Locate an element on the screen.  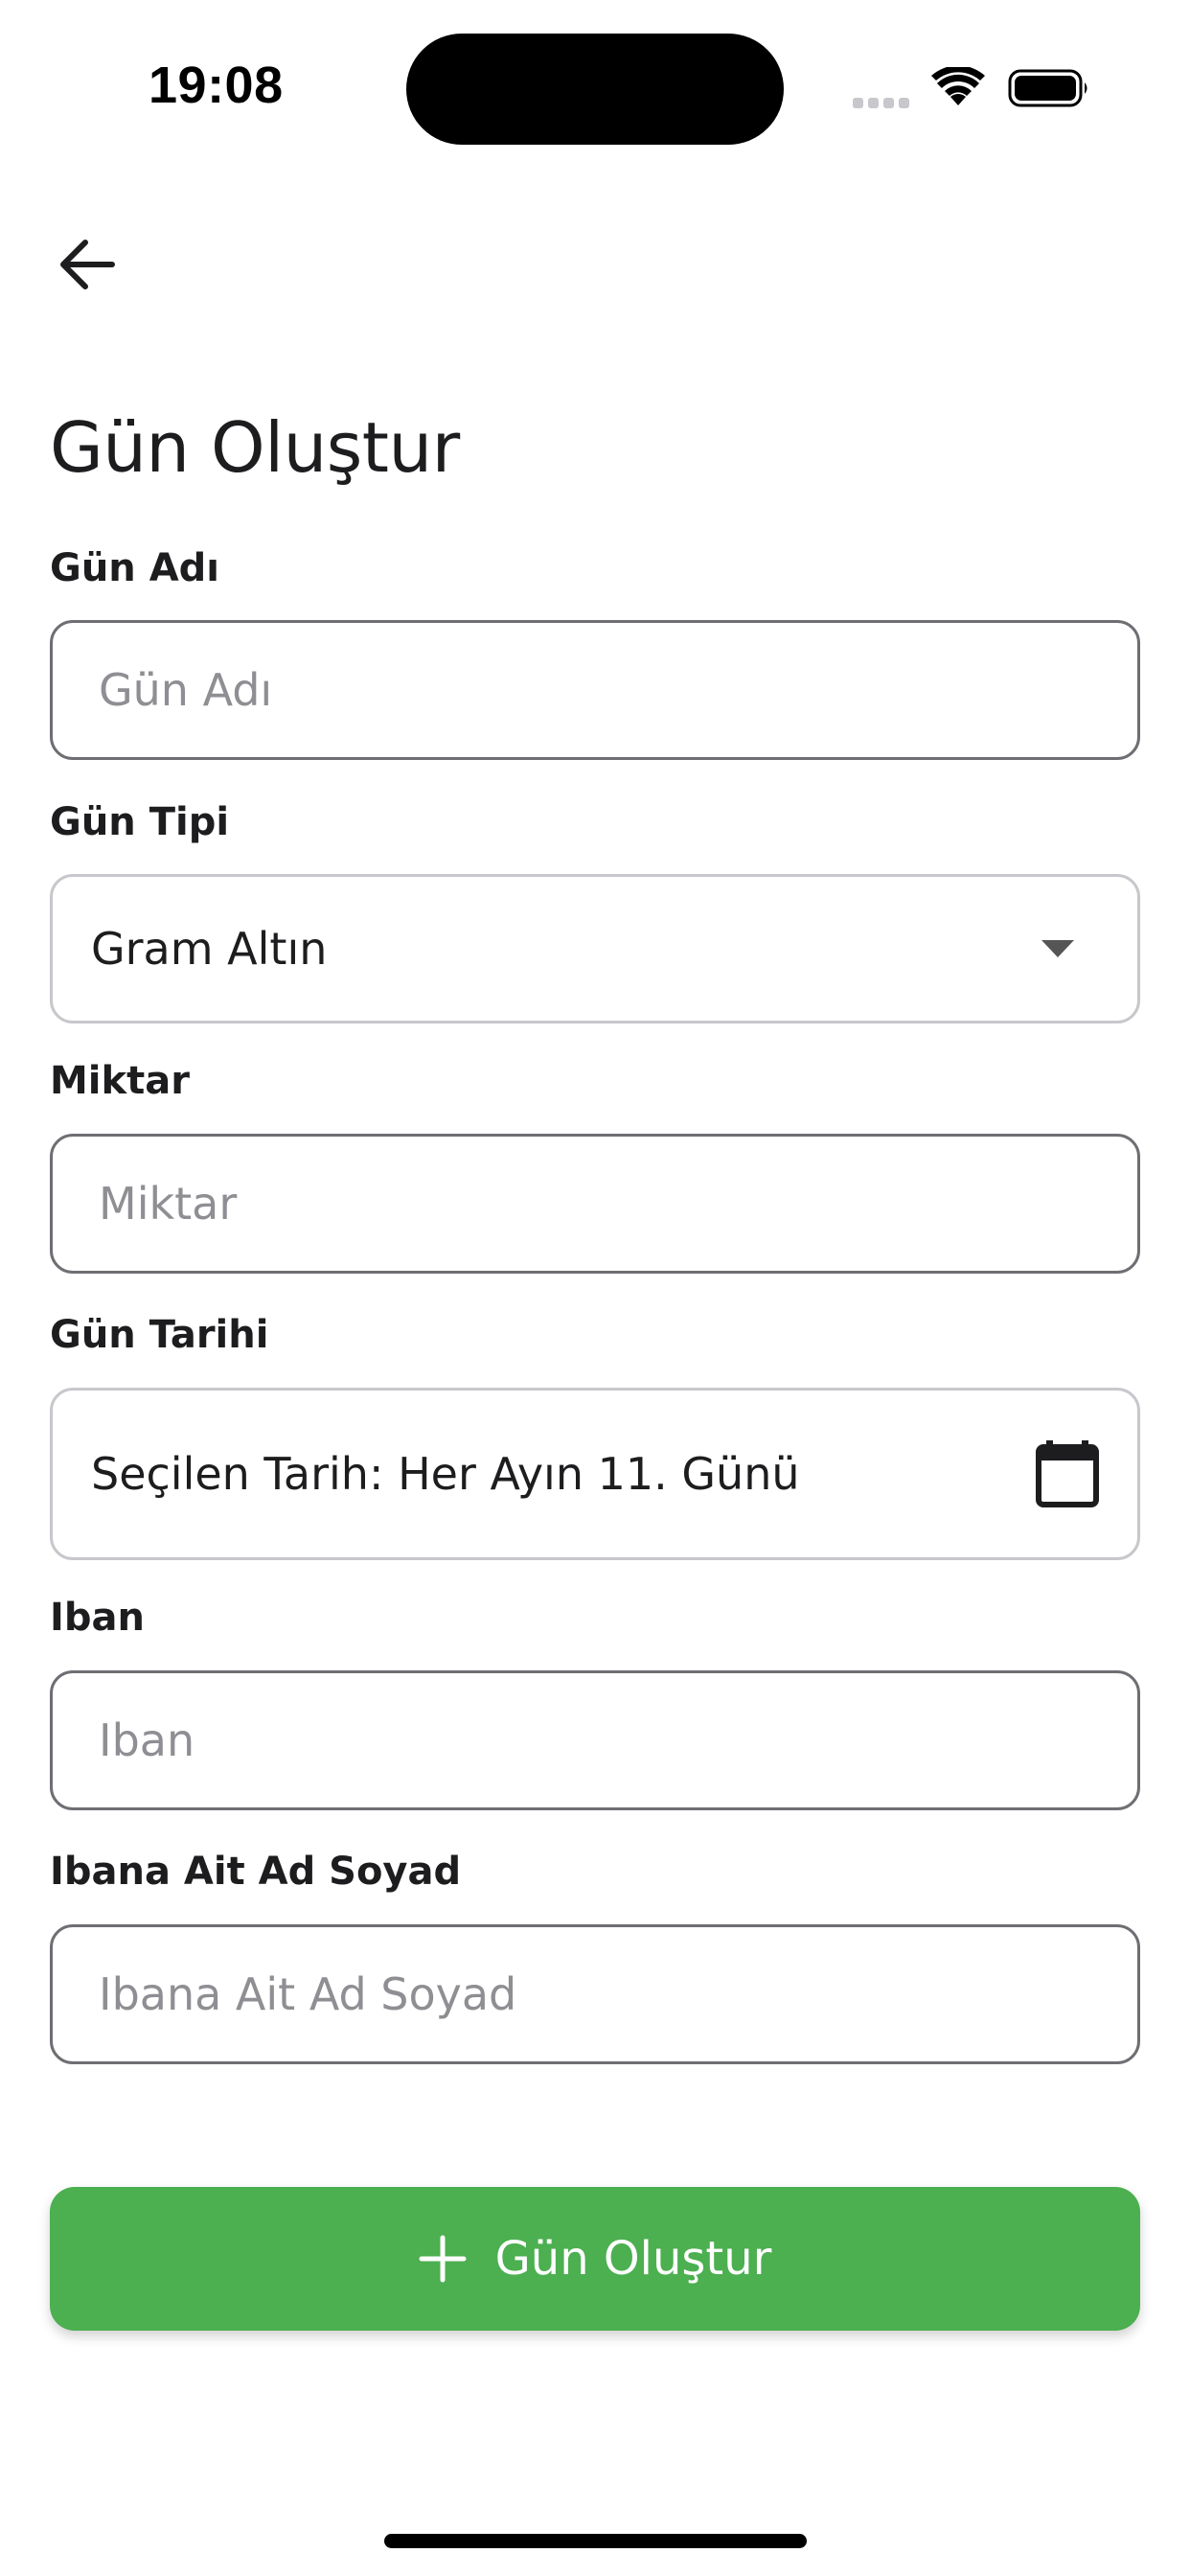
battery-icon is located at coordinates (1049, 88).